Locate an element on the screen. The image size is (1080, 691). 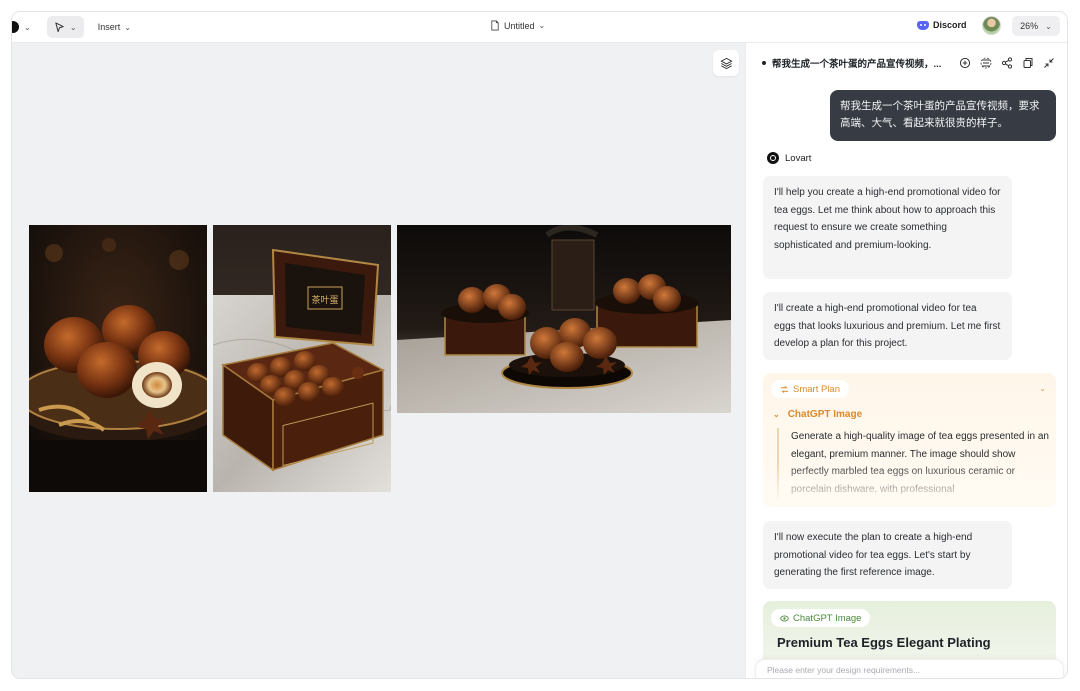
discord-icon is located at coordinates (923, 25).